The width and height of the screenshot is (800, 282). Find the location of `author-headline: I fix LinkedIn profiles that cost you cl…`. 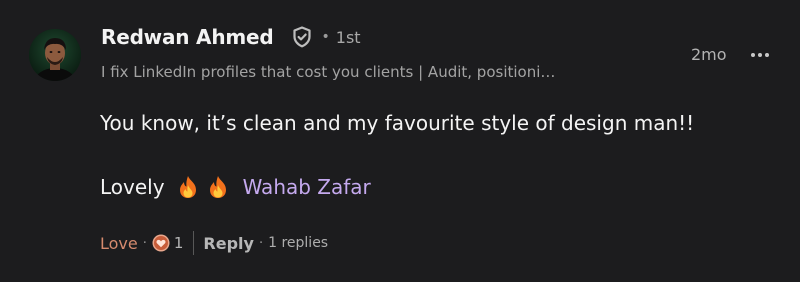

author-headline: I fix LinkedIn profiles that cost you cl… is located at coordinates (328, 72).